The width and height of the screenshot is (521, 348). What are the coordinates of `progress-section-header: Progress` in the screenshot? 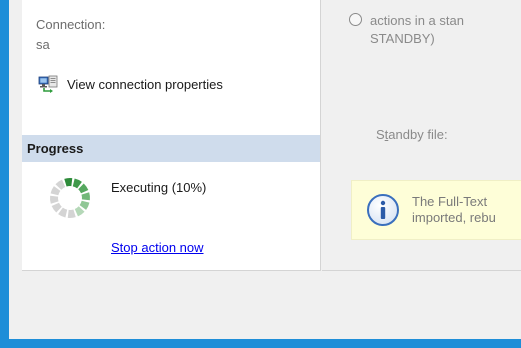 It's located at (171, 148).